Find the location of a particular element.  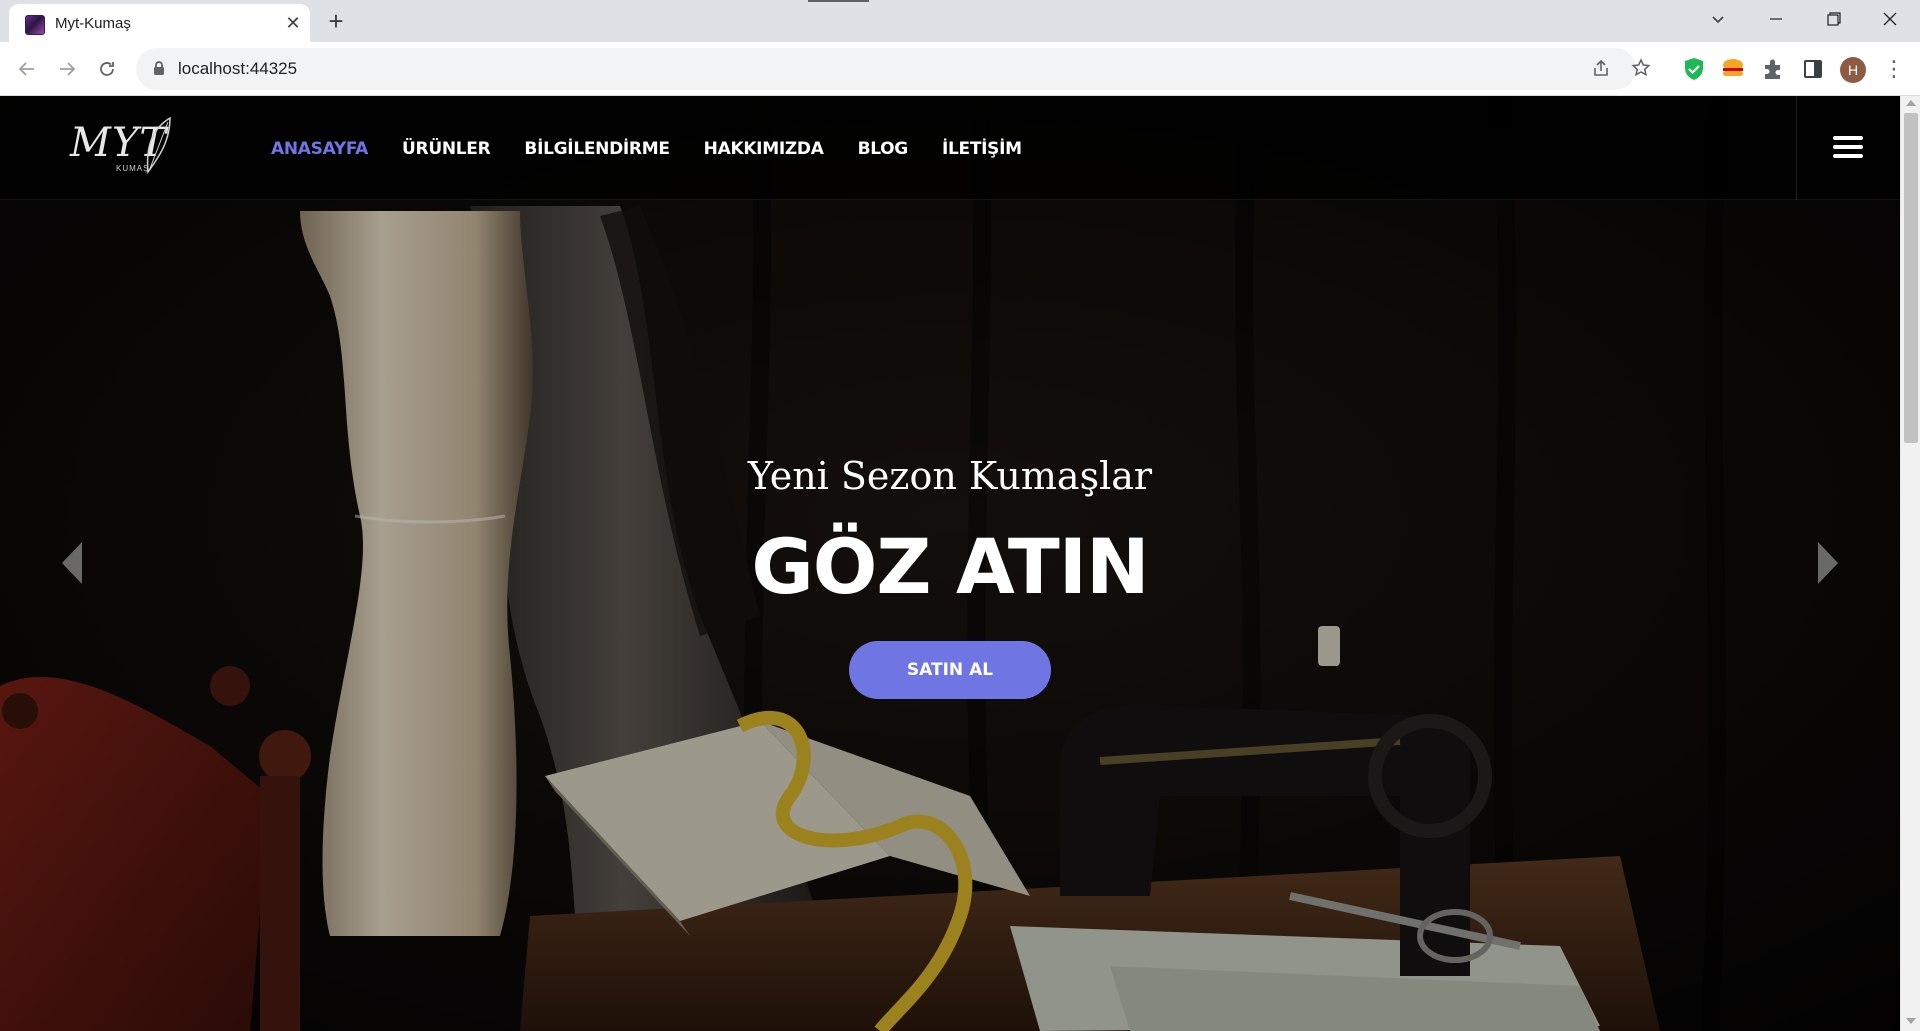

hero-title: GÖZ ATIN is located at coordinates (950, 566).